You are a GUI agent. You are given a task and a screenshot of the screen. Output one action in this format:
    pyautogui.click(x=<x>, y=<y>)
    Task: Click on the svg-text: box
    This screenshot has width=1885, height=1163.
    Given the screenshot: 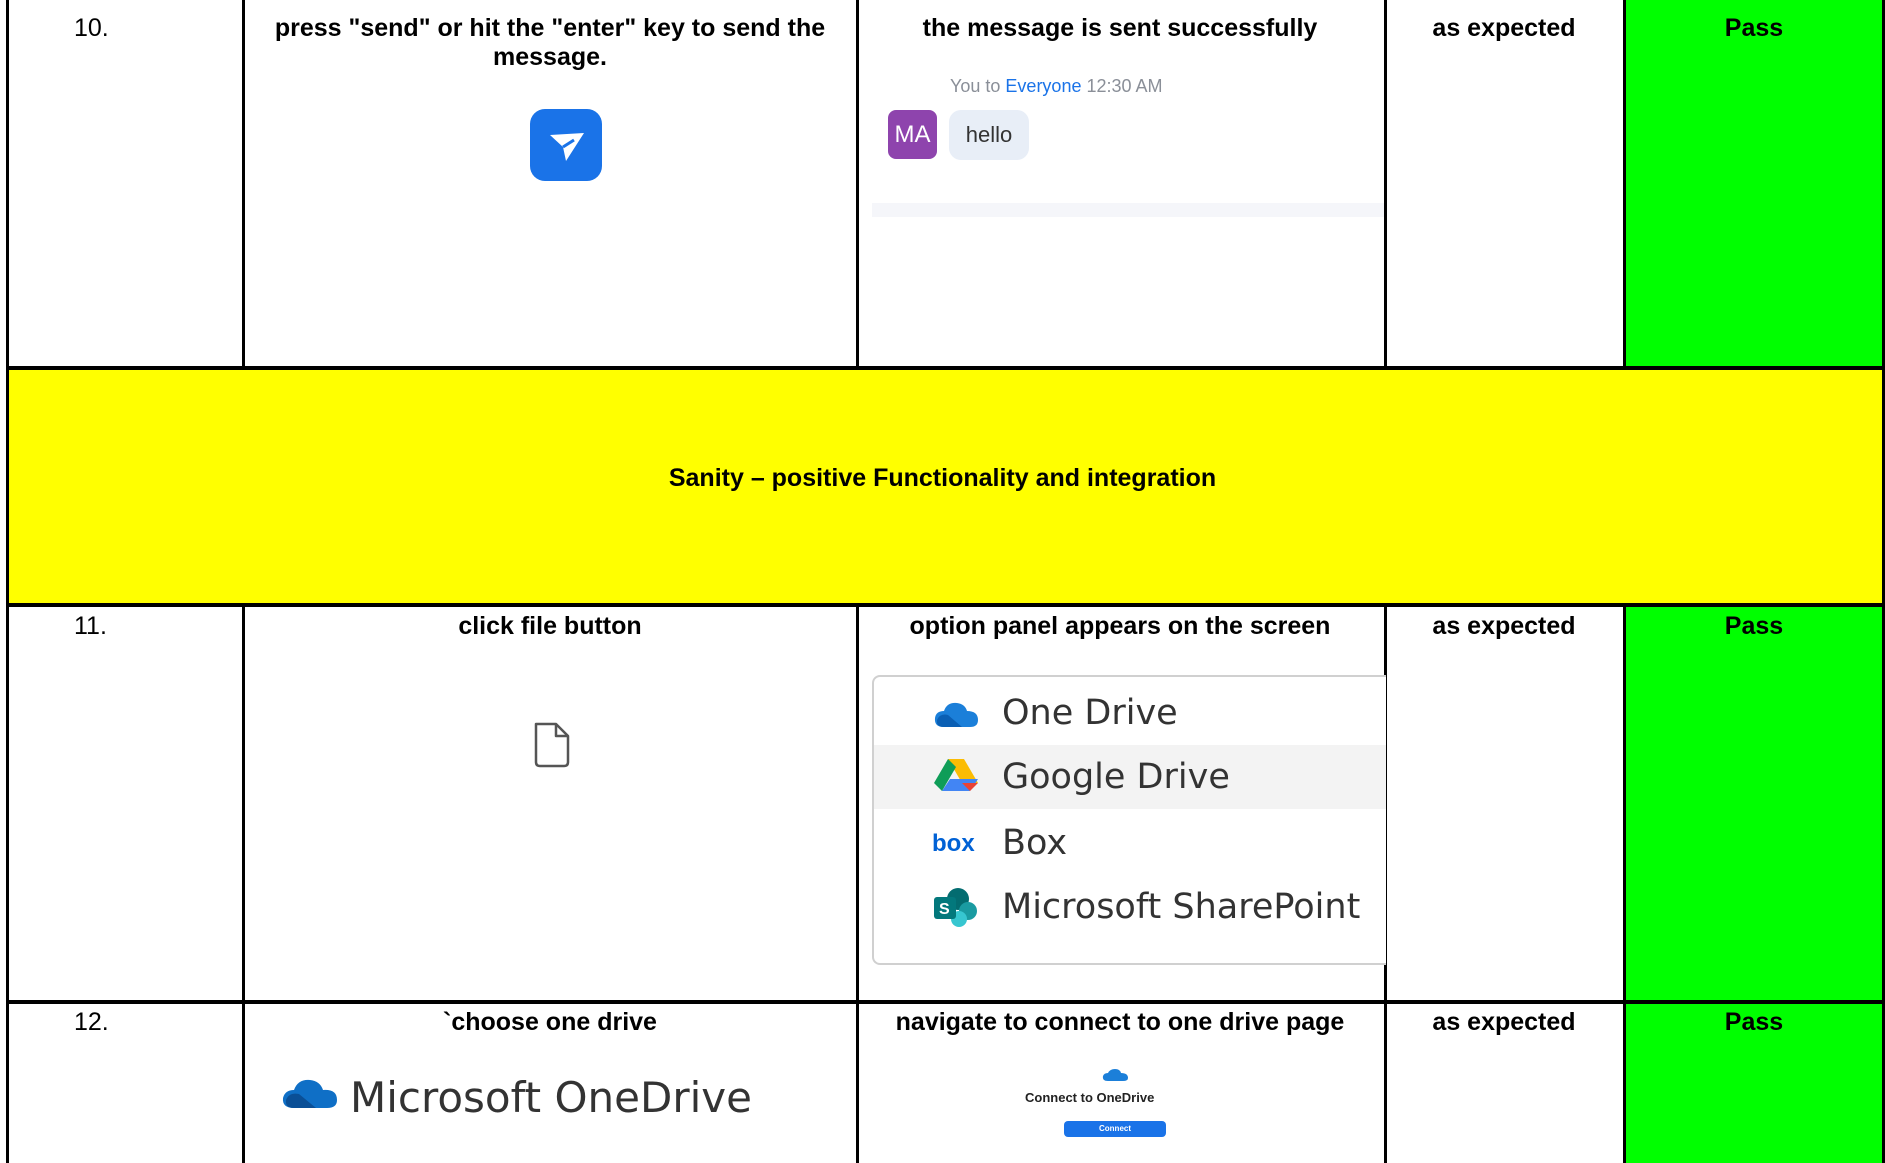 What is the action you would take?
    pyautogui.click(x=953, y=843)
    